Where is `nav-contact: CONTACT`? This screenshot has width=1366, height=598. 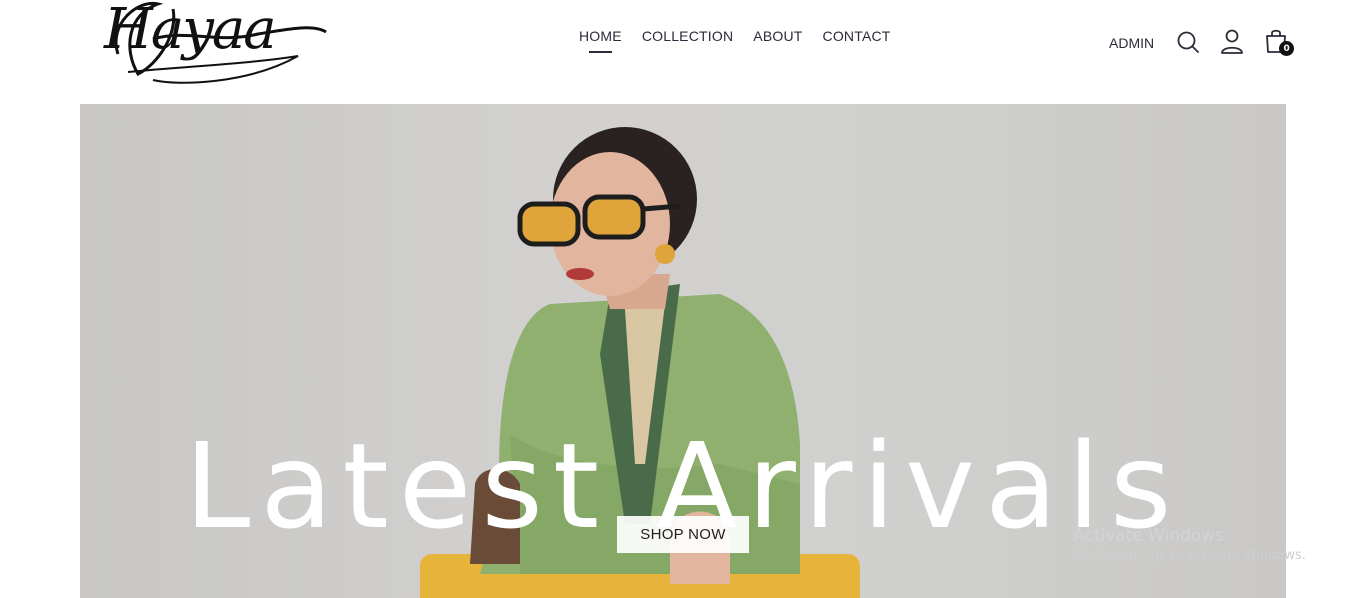 nav-contact: CONTACT is located at coordinates (857, 36).